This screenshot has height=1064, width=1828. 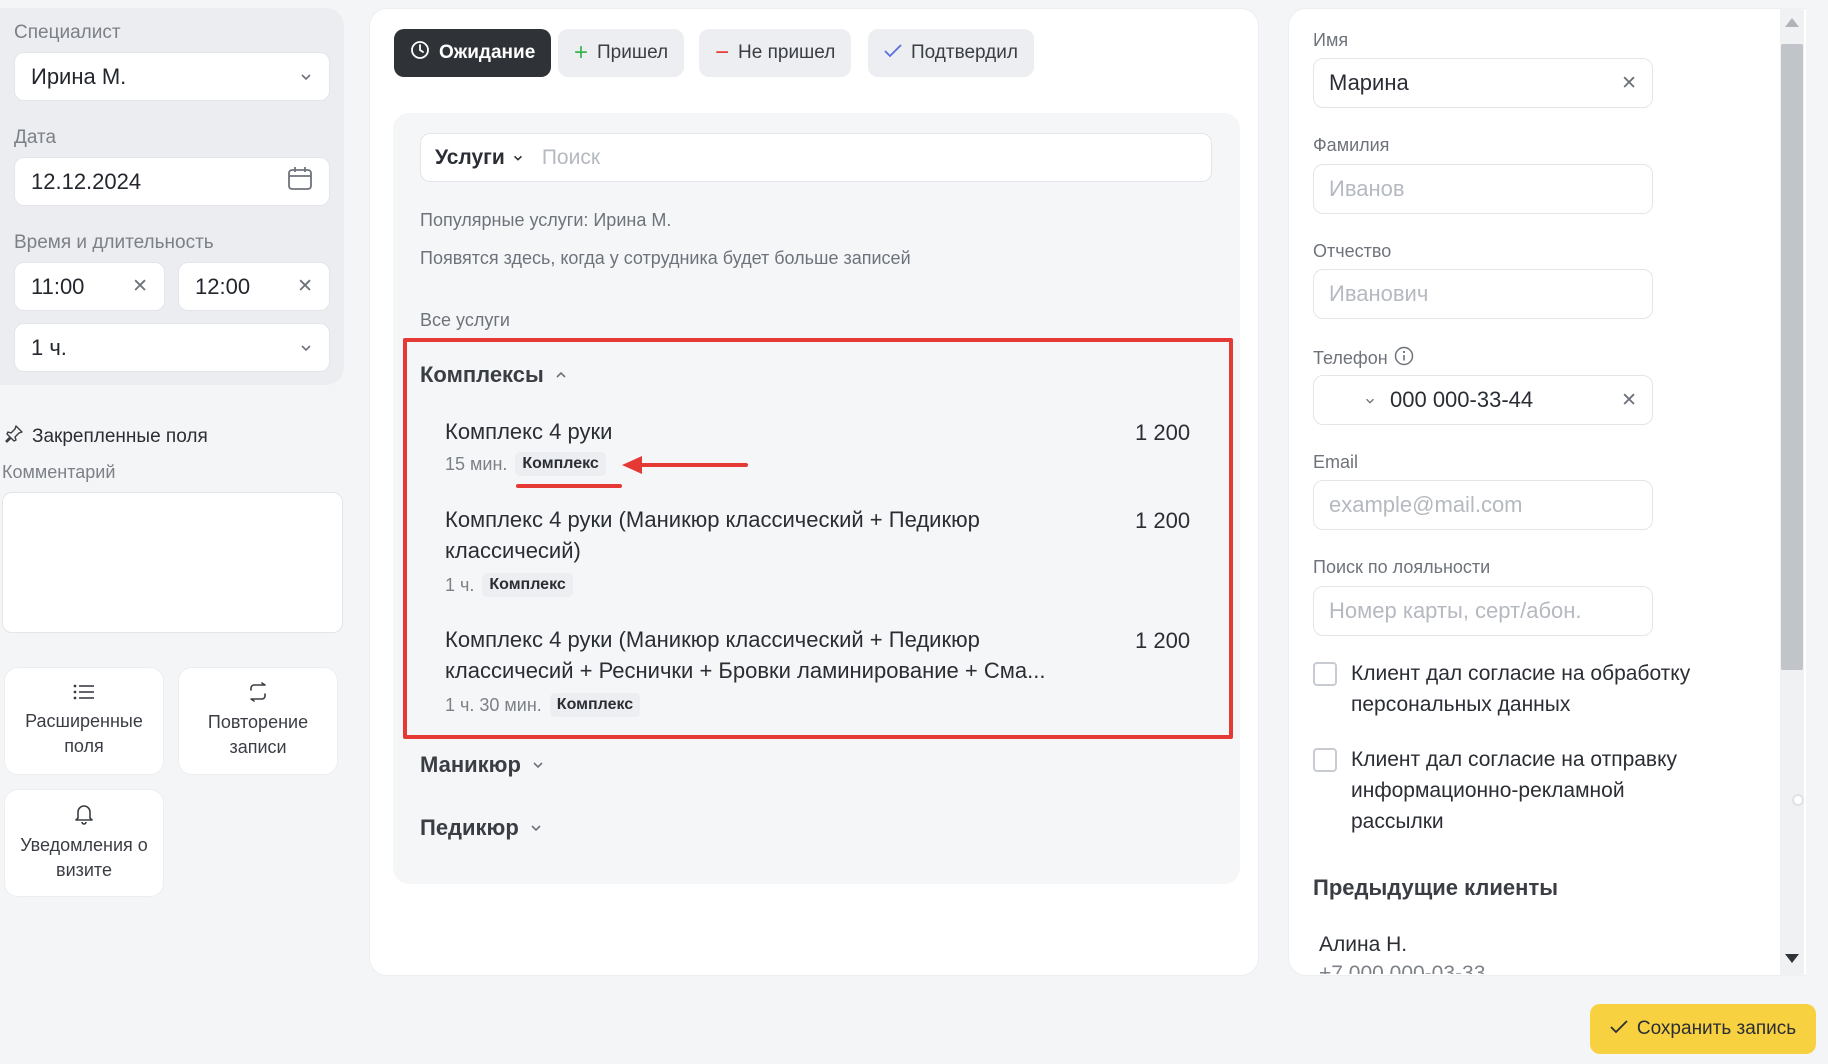 I want to click on pin-icon, so click(x=14, y=437).